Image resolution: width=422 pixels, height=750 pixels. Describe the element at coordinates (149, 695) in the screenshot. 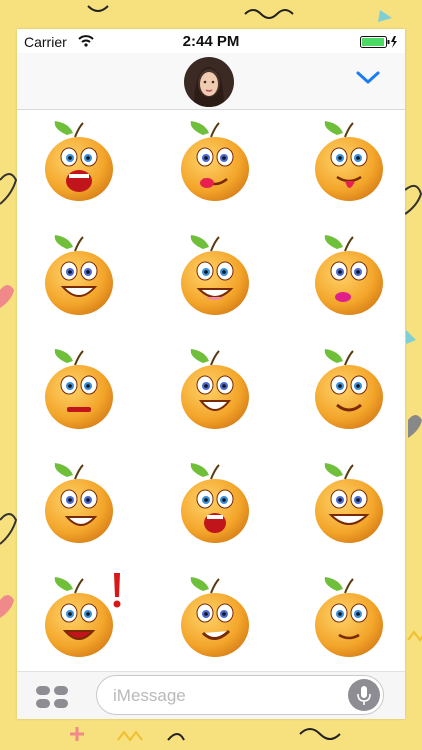

I see `imessage-placeholder: iMessage` at that location.